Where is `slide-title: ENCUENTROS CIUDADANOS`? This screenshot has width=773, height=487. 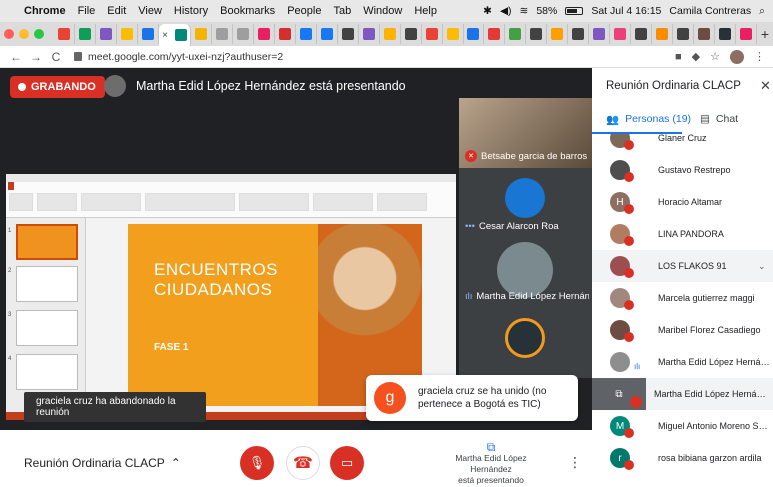 slide-title: ENCUENTROS CIUDADANOS is located at coordinates (234, 280).